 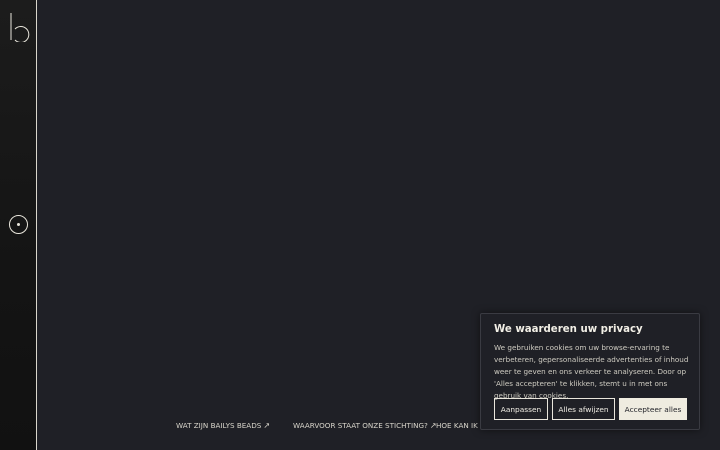 What do you see at coordinates (583, 409) in the screenshot?
I see `reject-all-button: Alles afwijzen` at bounding box center [583, 409].